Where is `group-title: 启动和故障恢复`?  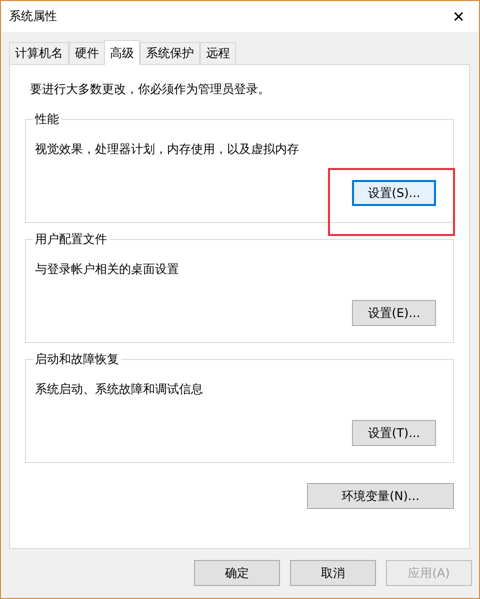 group-title: 启动和故障恢复 is located at coordinates (77, 359).